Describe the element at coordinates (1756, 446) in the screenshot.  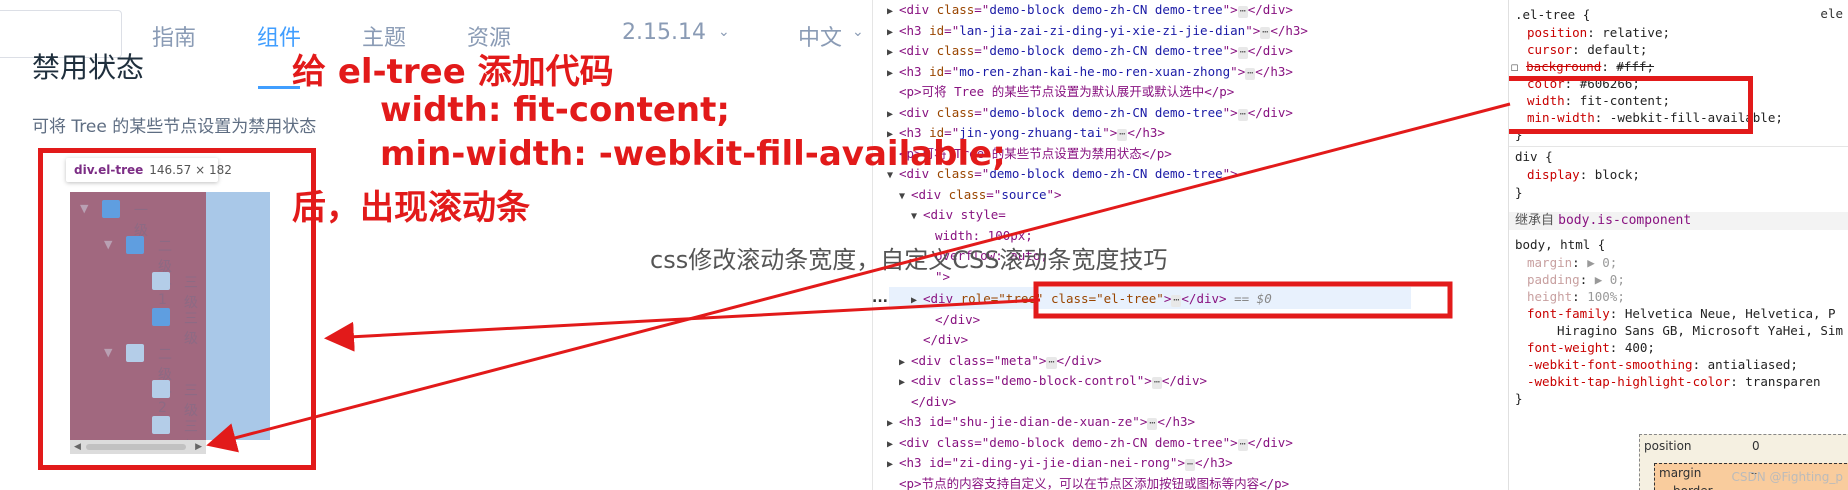
I see `box-position-value: 0` at that location.